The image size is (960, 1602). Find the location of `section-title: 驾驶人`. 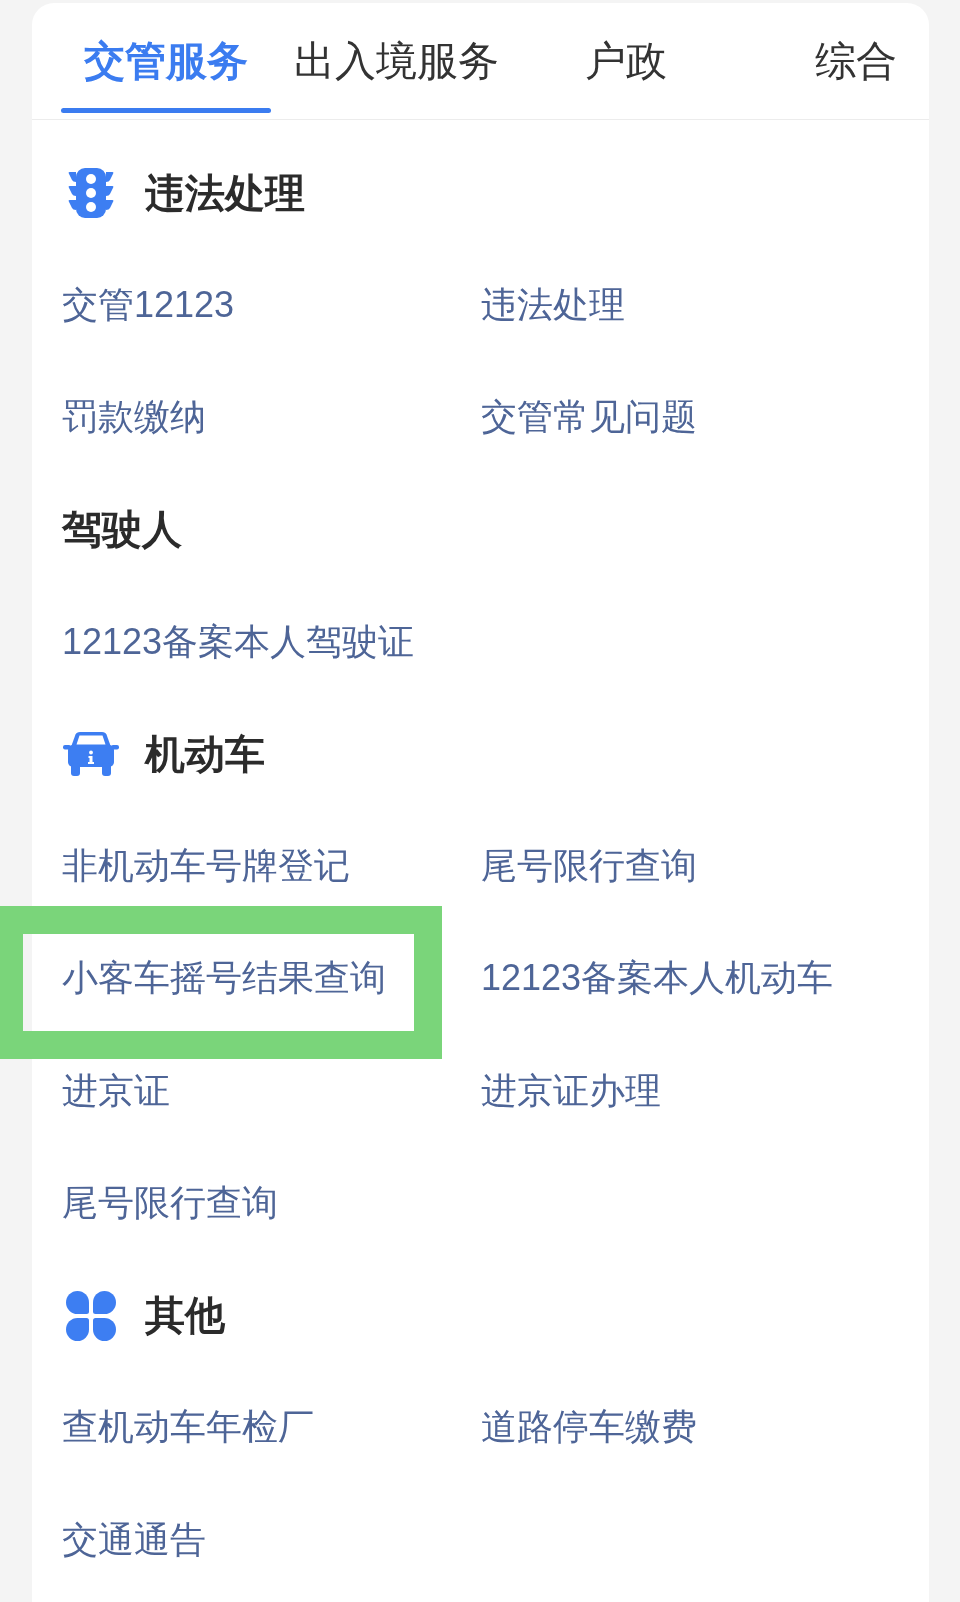

section-title: 驾驶人 is located at coordinates (122, 530).